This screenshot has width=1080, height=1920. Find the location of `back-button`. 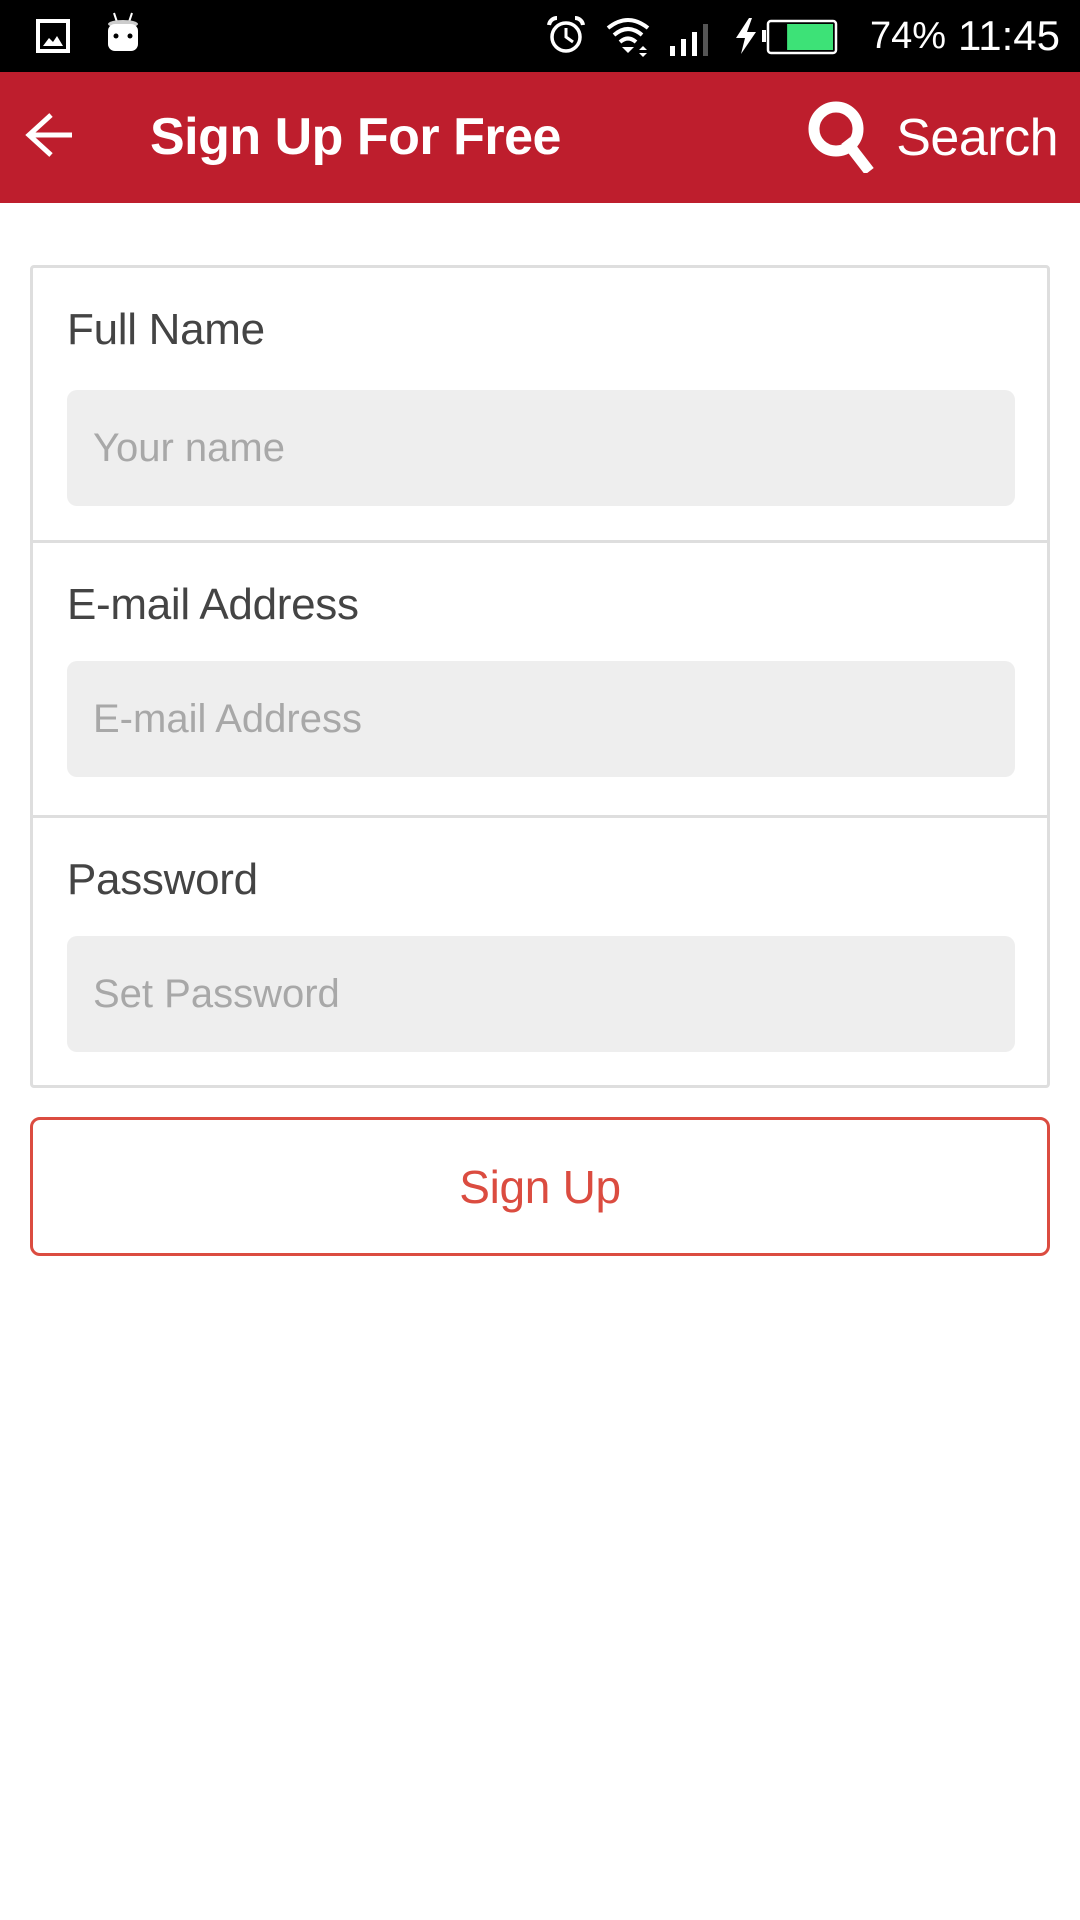

back-button is located at coordinates (49, 137).